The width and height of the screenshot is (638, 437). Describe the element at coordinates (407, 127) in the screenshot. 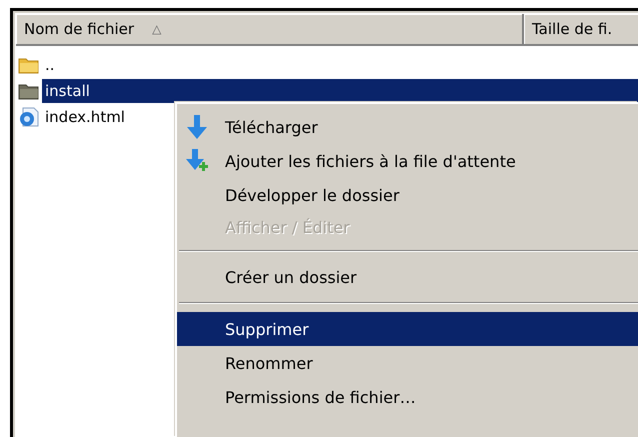

I see `menu-item: Télécharger` at that location.